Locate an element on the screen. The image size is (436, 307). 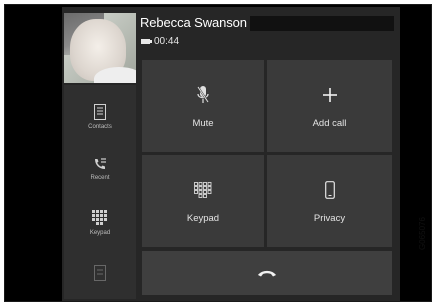
call-duration: 00:44 is located at coordinates (167, 41).